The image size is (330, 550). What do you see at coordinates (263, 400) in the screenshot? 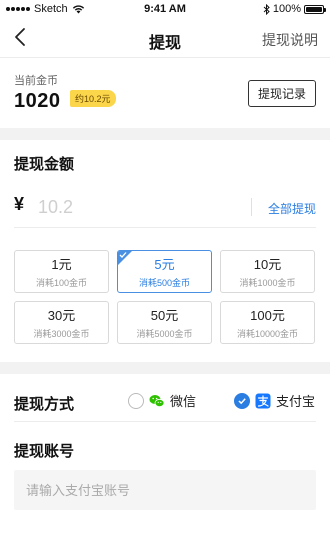
I see `alipay-icon` at bounding box center [263, 400].